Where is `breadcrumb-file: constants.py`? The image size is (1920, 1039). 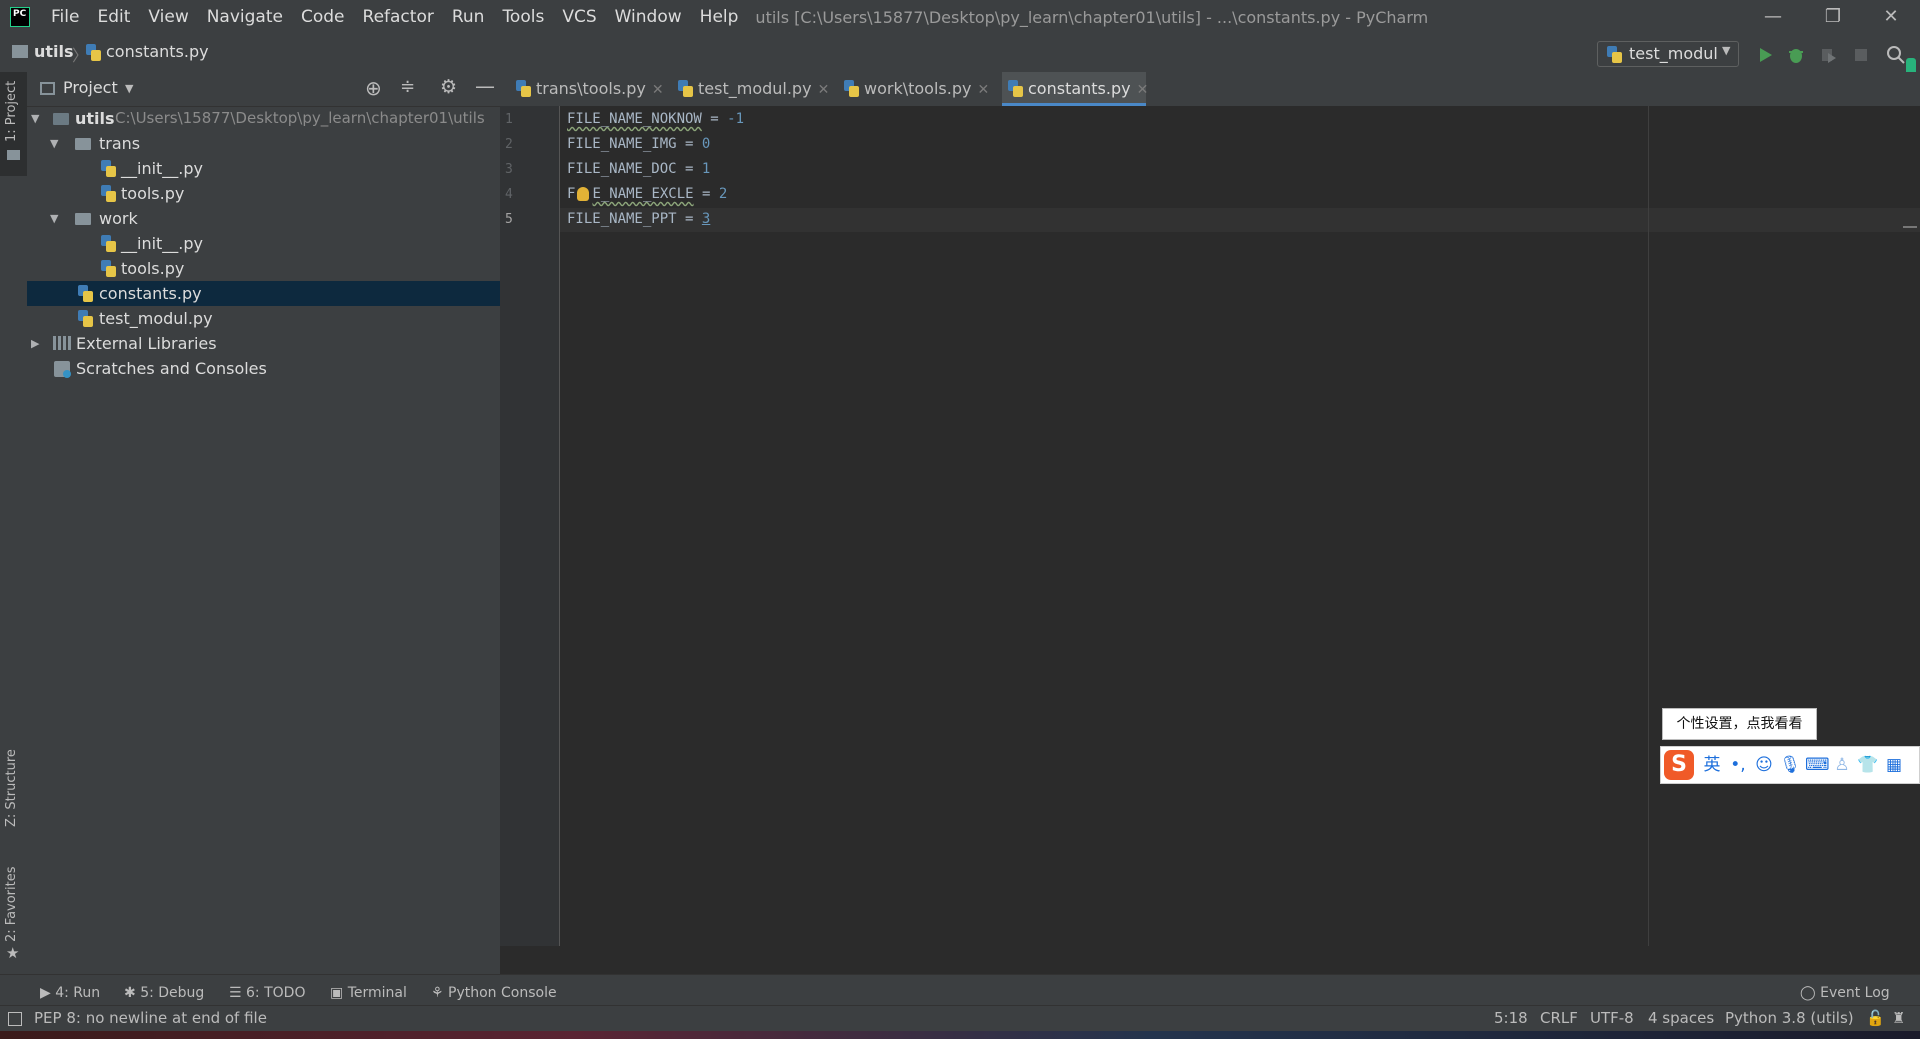 breadcrumb-file: constants.py is located at coordinates (157, 51).